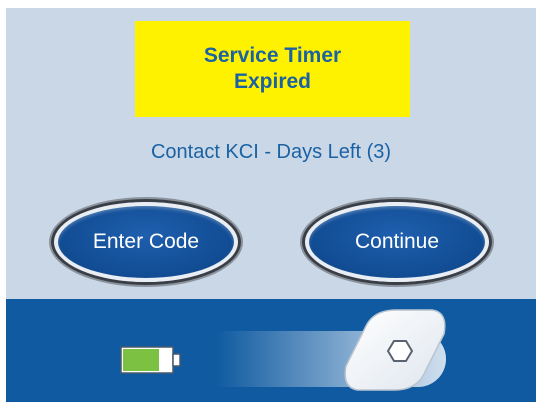 This screenshot has height=406, width=542. I want to click on battery-icon, so click(150, 360).